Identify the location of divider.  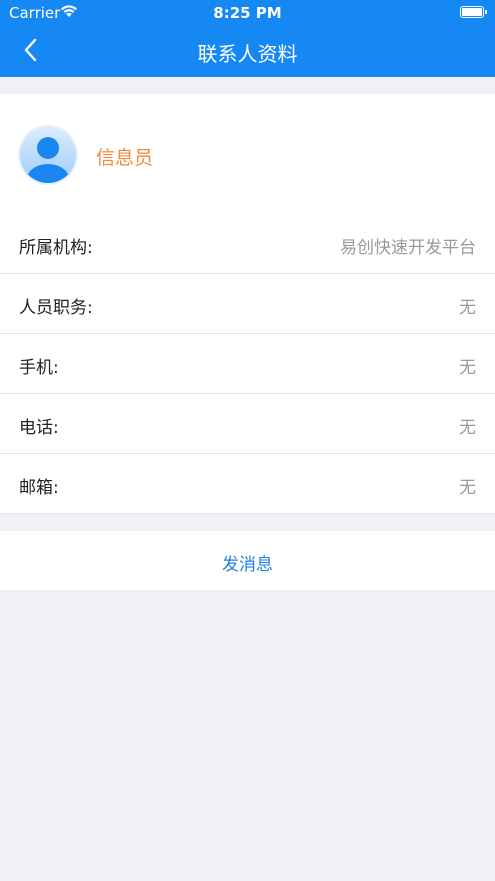
(247, 513).